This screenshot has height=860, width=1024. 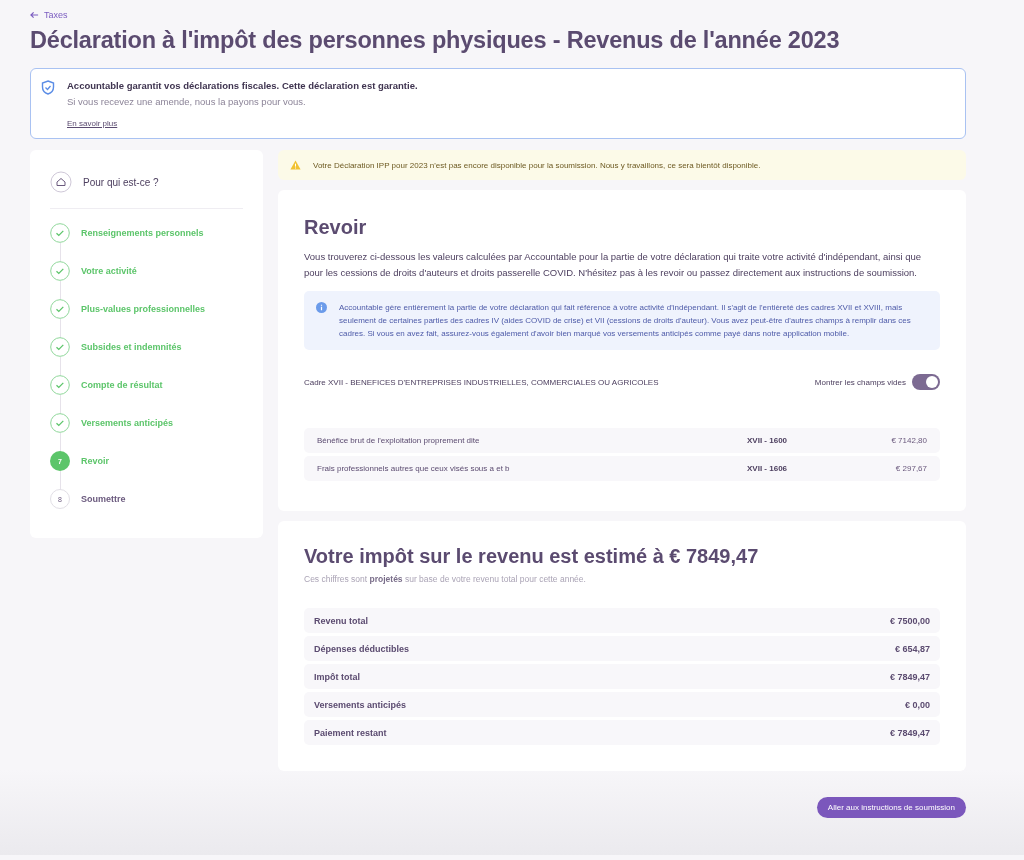 What do you see at coordinates (48, 87) in the screenshot?
I see `shield-check-icon` at bounding box center [48, 87].